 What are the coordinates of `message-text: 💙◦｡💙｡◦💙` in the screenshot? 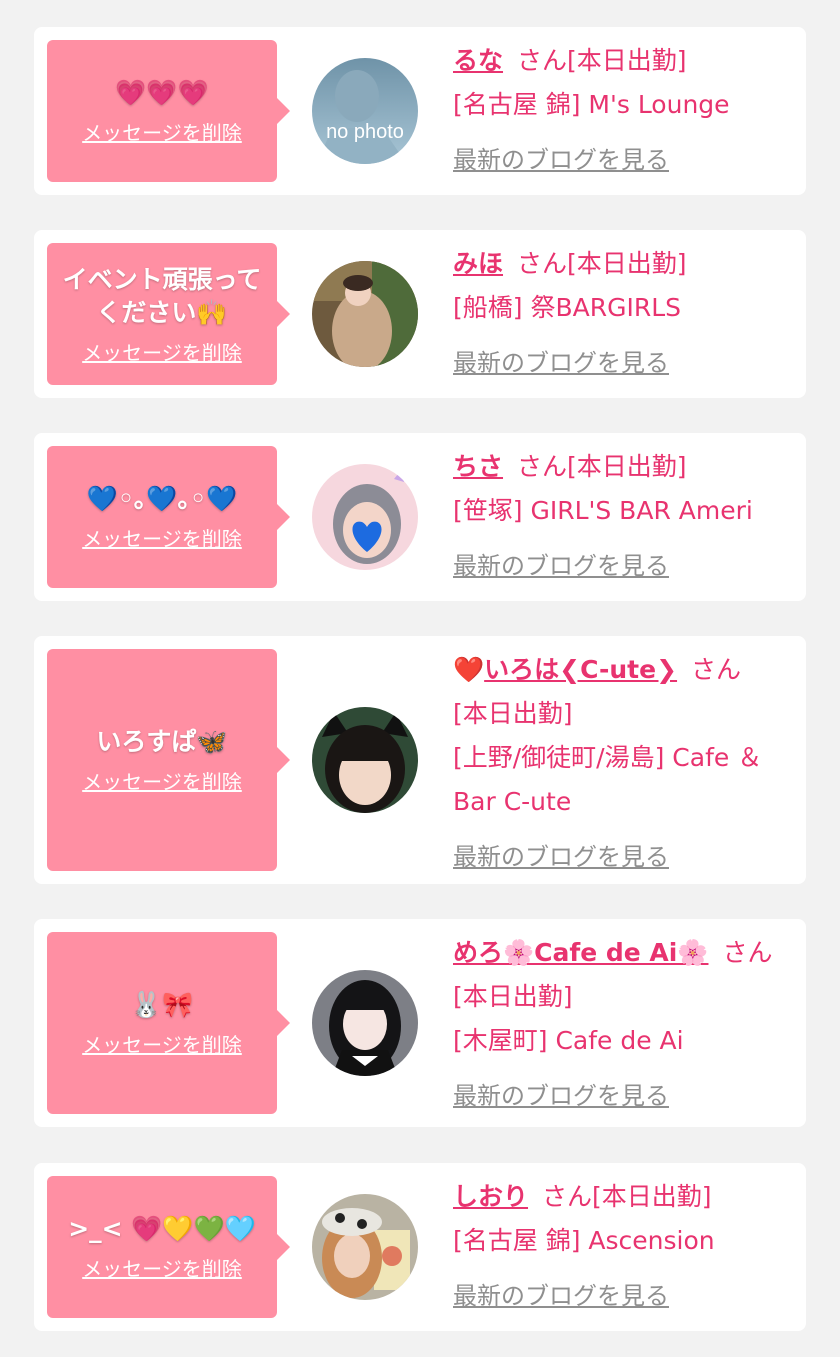 It's located at (162, 498).